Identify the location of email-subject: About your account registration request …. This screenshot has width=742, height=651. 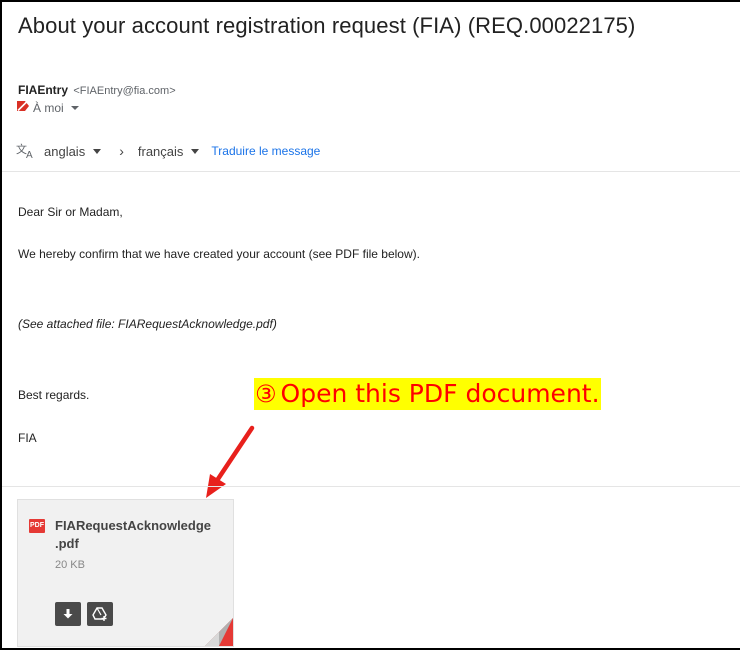
(327, 25).